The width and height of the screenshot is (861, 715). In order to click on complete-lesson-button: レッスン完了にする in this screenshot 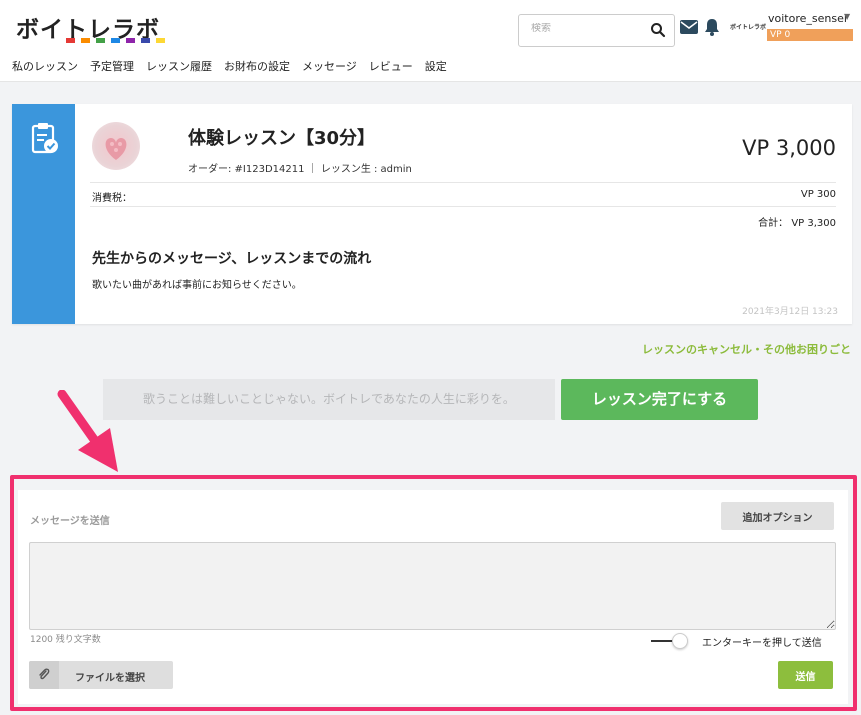, I will do `click(659, 399)`.